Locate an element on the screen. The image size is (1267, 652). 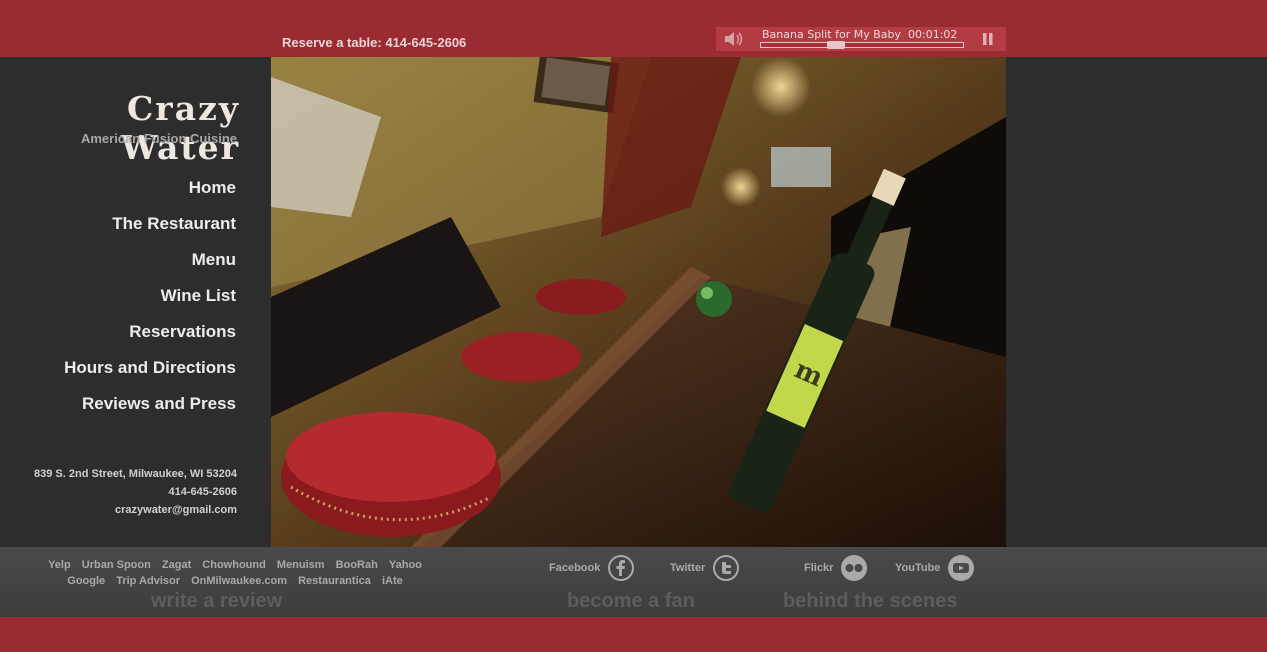
youtube-label: YouTube is located at coordinates (918, 568).